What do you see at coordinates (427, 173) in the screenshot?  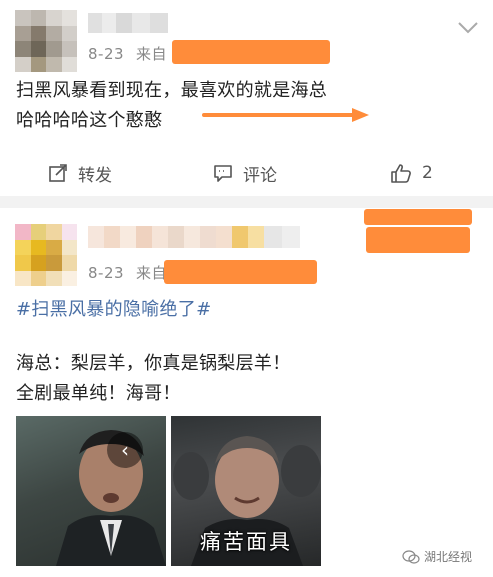 I see `like-count: 2` at bounding box center [427, 173].